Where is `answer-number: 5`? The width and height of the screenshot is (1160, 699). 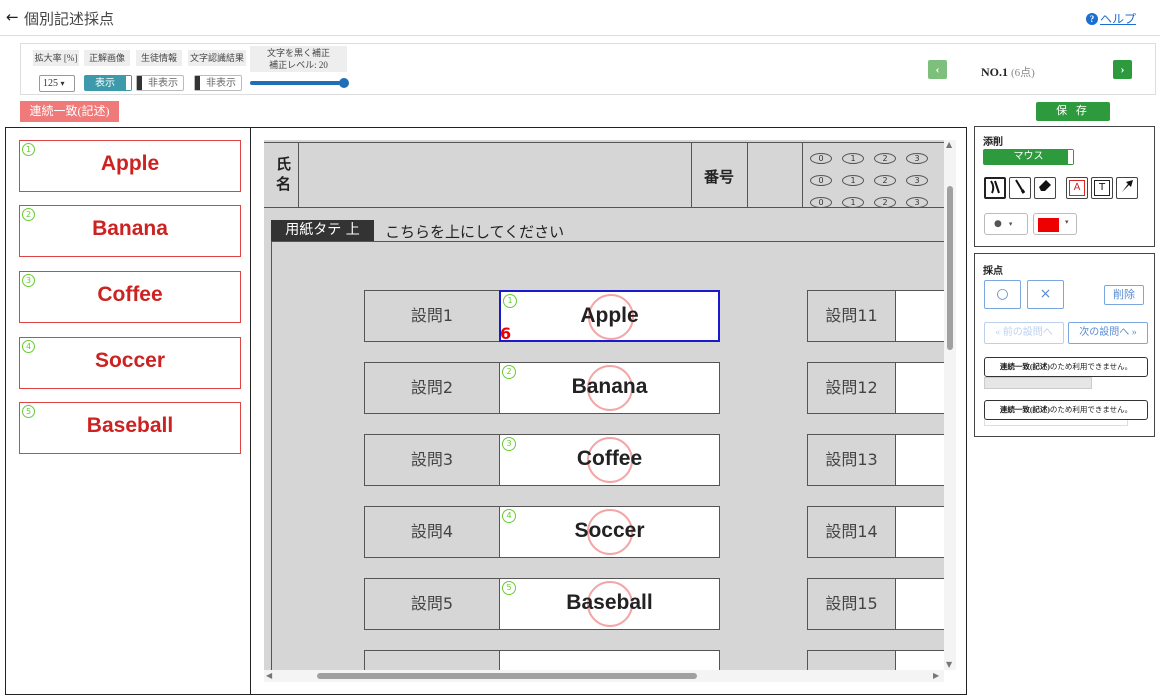
answer-number: 5 is located at coordinates (509, 588).